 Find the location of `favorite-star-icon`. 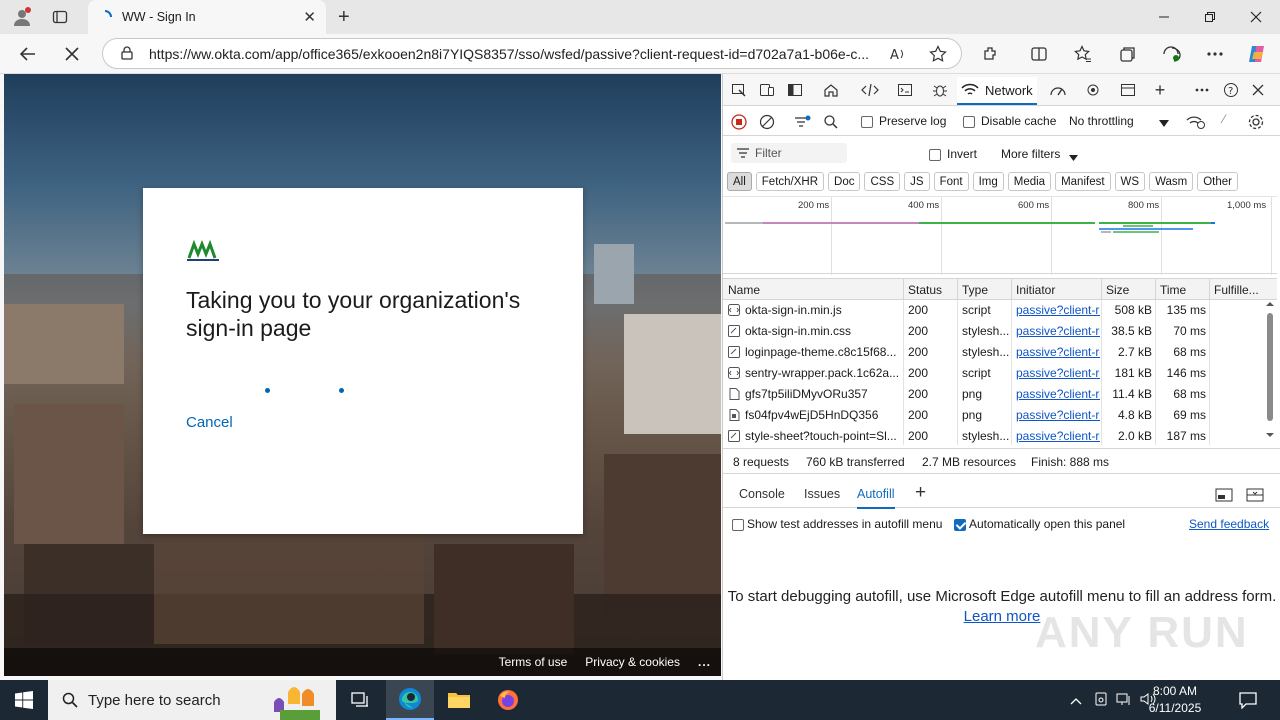

favorite-star-icon is located at coordinates (938, 55).